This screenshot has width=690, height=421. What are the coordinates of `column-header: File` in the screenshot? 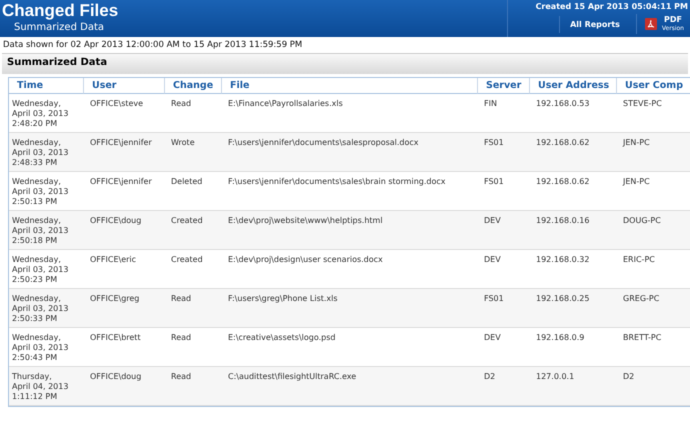 It's located at (349, 86).